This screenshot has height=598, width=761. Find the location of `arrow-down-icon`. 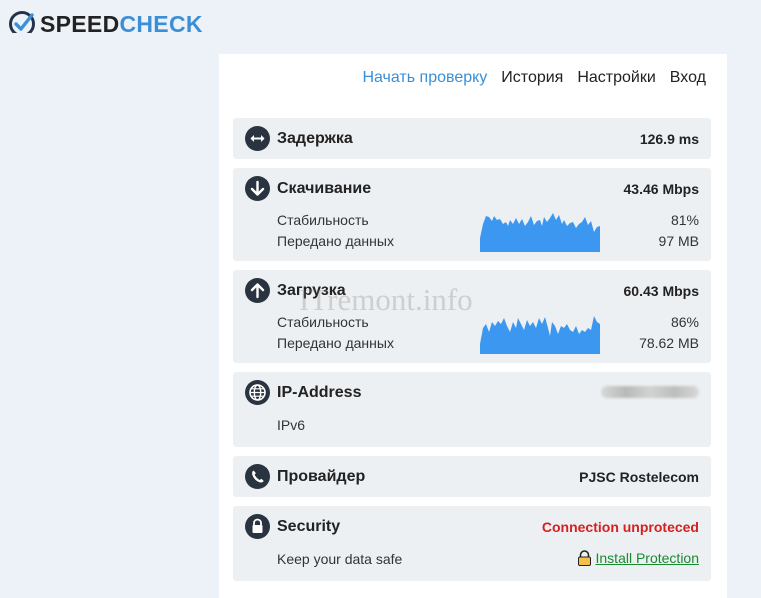

arrow-down-icon is located at coordinates (257, 188).